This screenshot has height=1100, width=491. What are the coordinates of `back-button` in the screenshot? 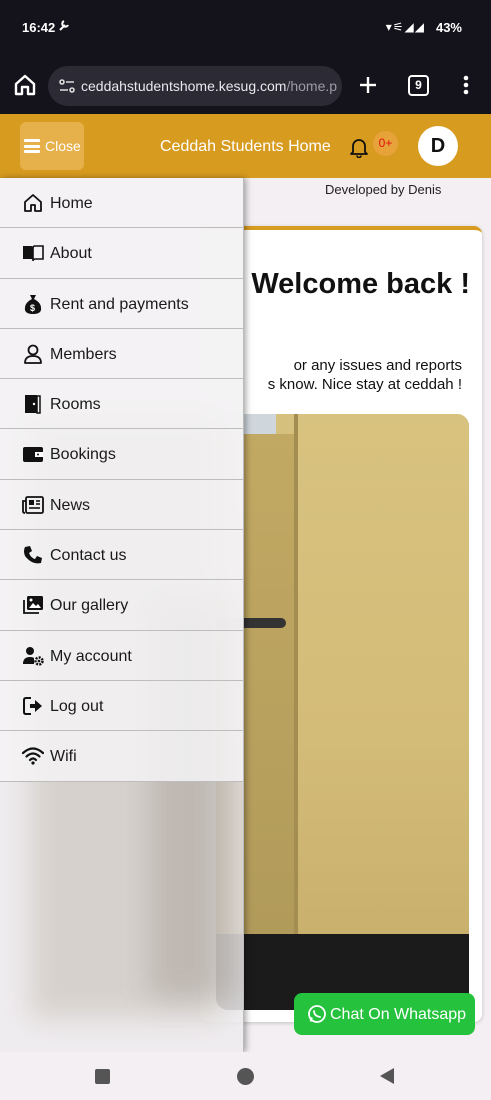 It's located at (387, 1076).